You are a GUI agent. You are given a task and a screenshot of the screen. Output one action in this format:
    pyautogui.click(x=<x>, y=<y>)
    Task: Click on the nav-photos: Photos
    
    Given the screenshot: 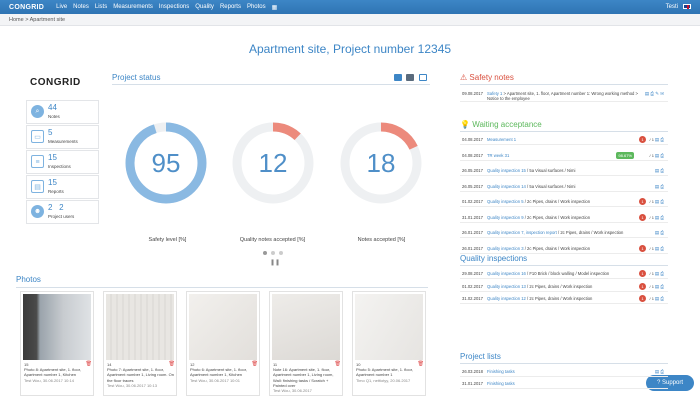 What is the action you would take?
    pyautogui.click(x=256, y=7)
    